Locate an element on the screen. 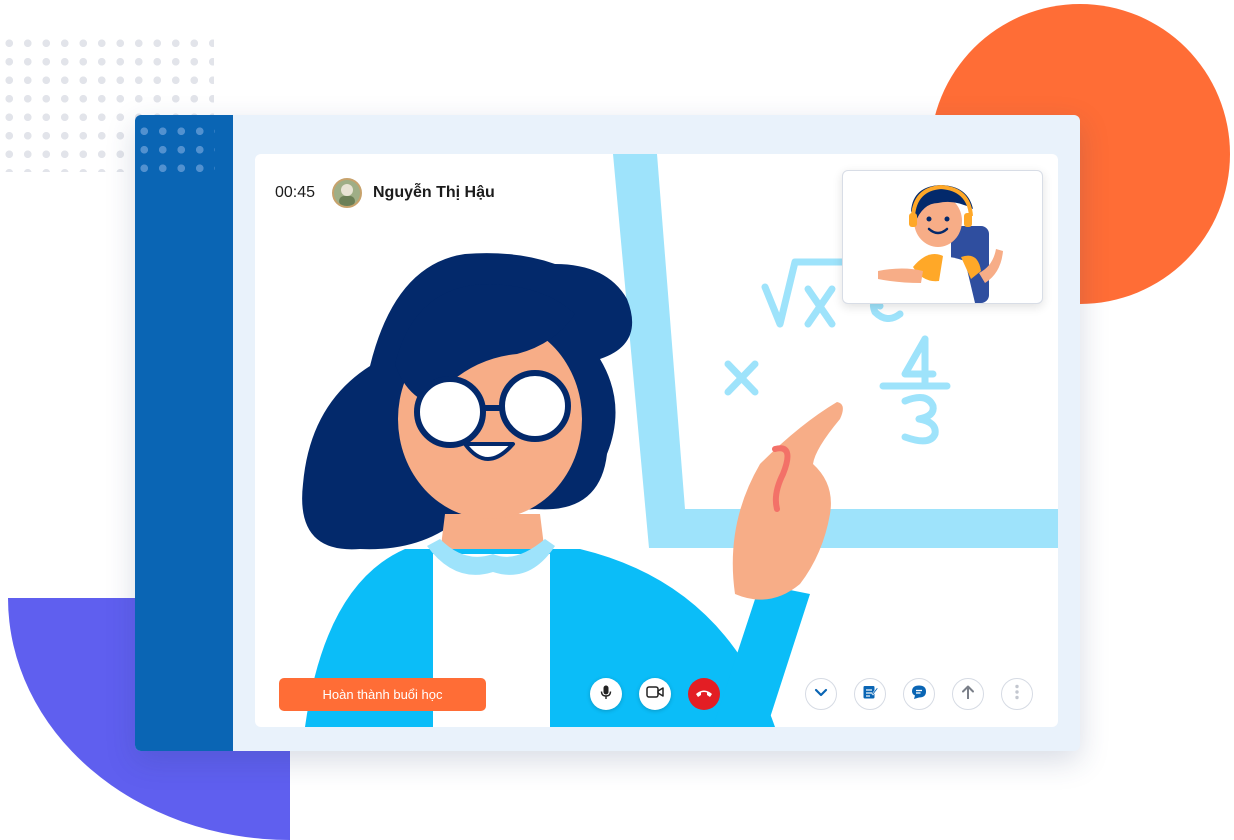 The image size is (1234, 840). student-video-pip is located at coordinates (942, 237).